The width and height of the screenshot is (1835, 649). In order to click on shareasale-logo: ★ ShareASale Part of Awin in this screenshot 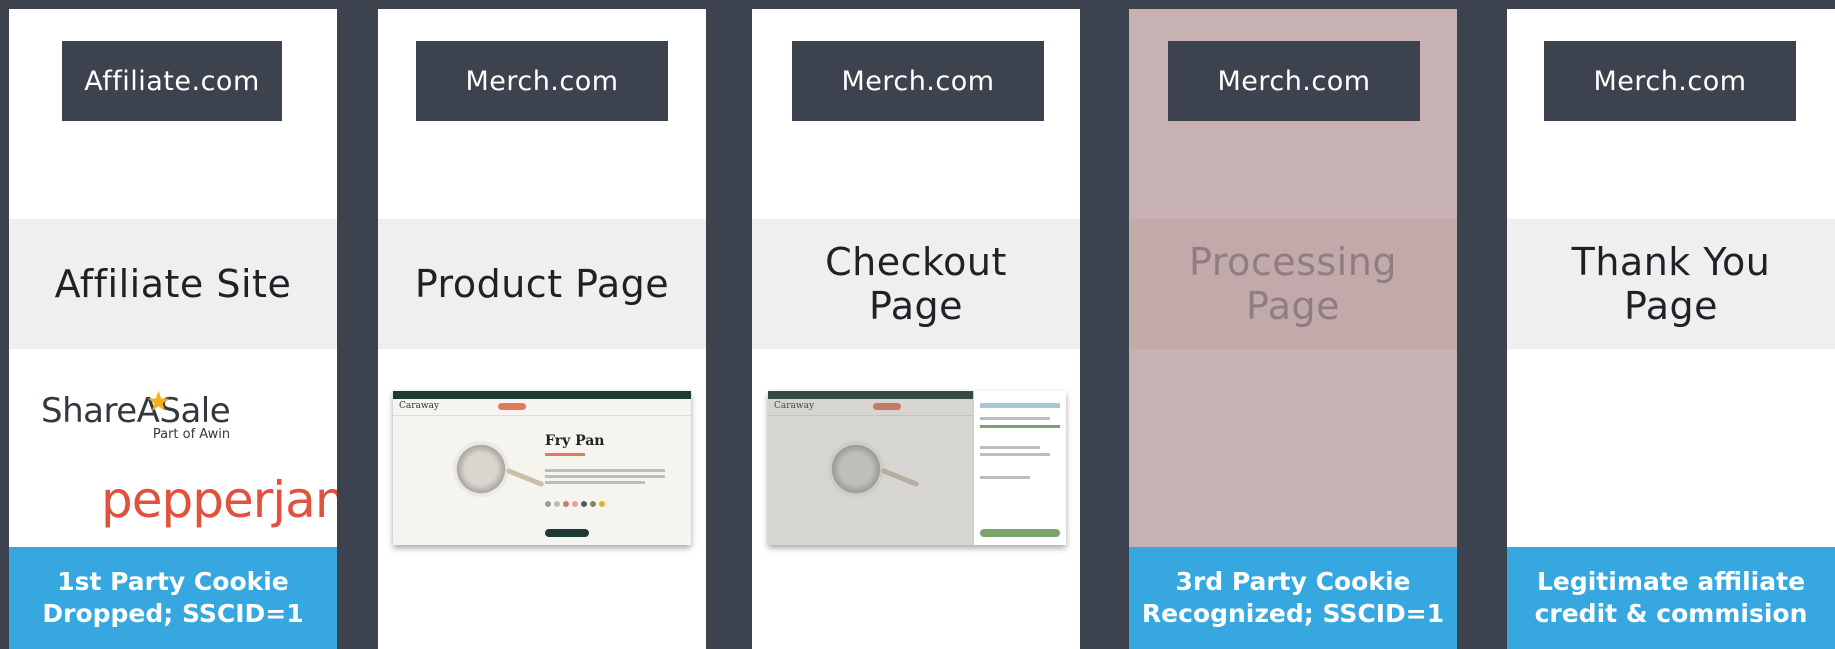, I will do `click(136, 413)`.